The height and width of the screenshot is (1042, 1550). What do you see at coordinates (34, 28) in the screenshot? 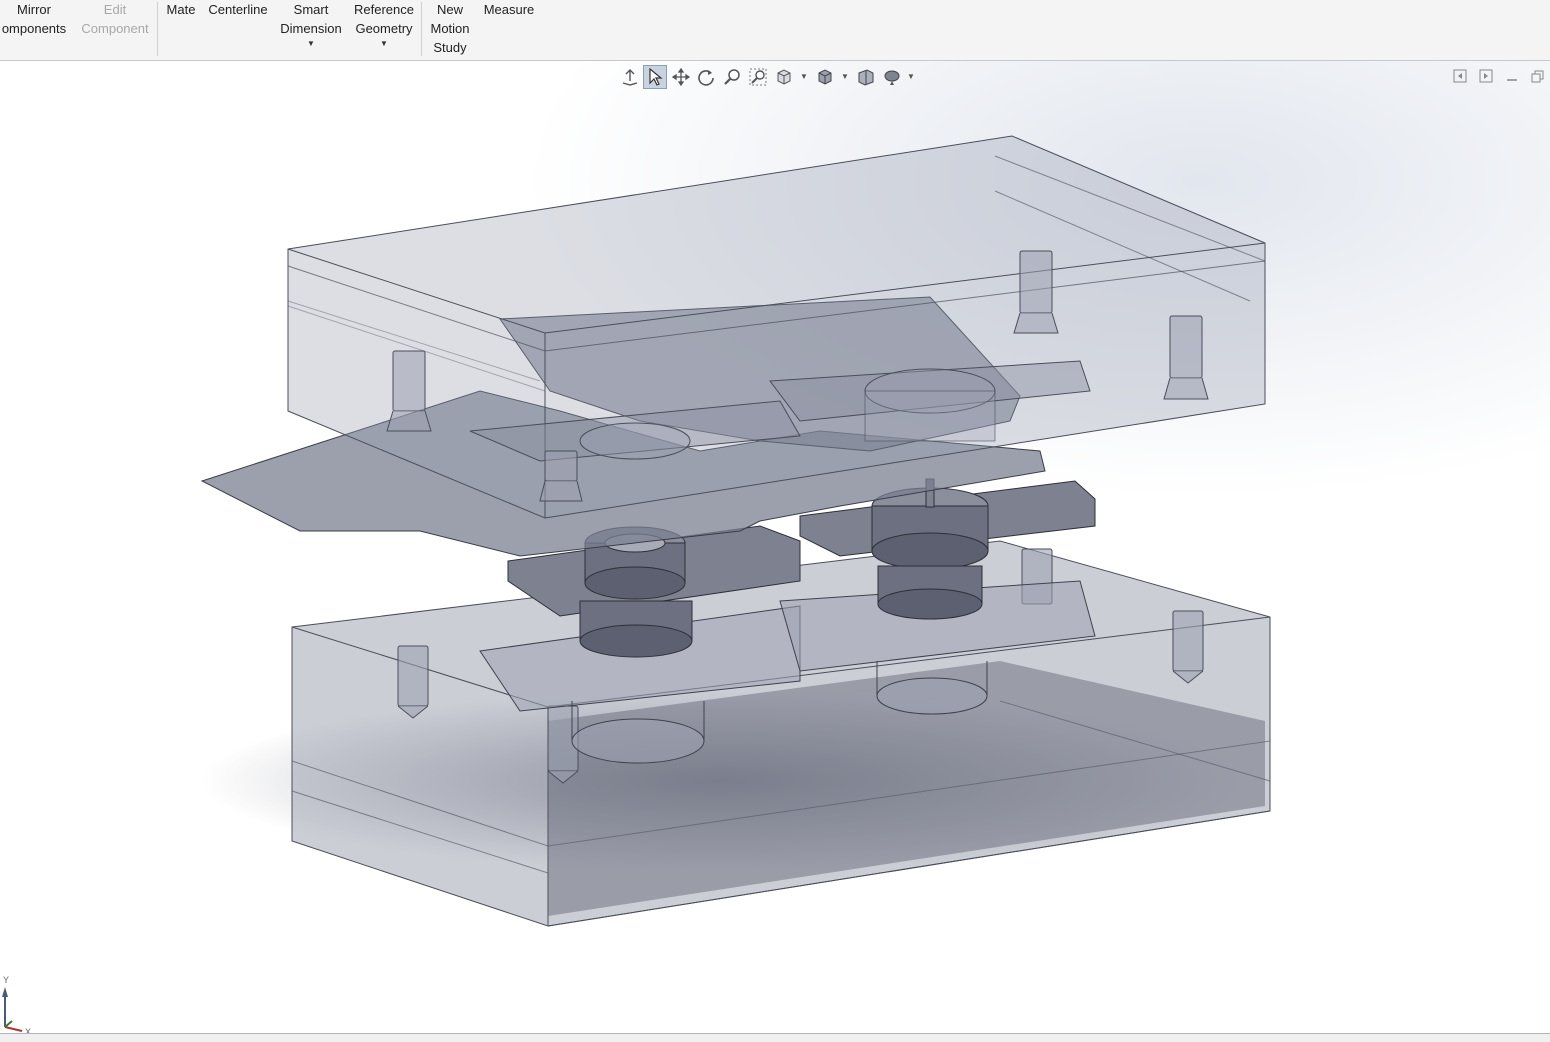
I see `mirror-components-label-2: omponents` at bounding box center [34, 28].